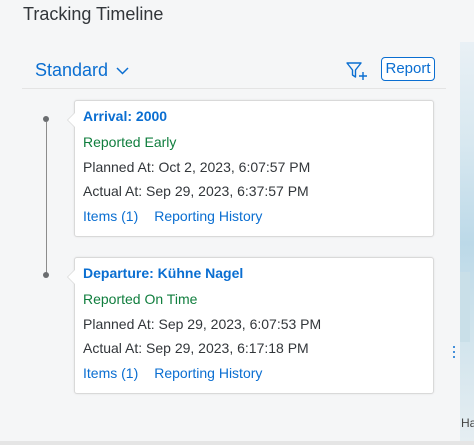 Image resolution: width=474 pixels, height=445 pixels. What do you see at coordinates (237, 443) in the screenshot?
I see `bottom-bar` at bounding box center [237, 443].